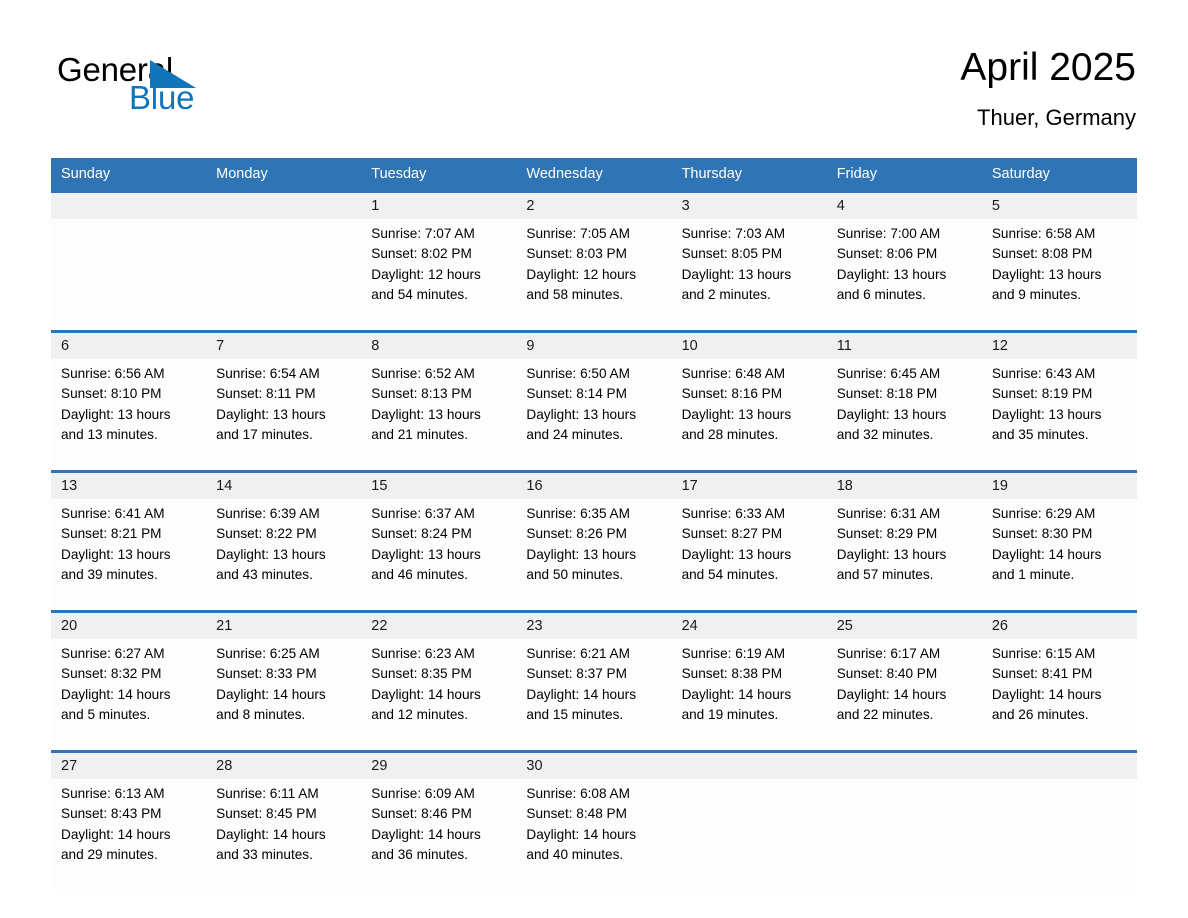 The image size is (1188, 918). I want to click on weekday-header-friday: Friday, so click(904, 175).